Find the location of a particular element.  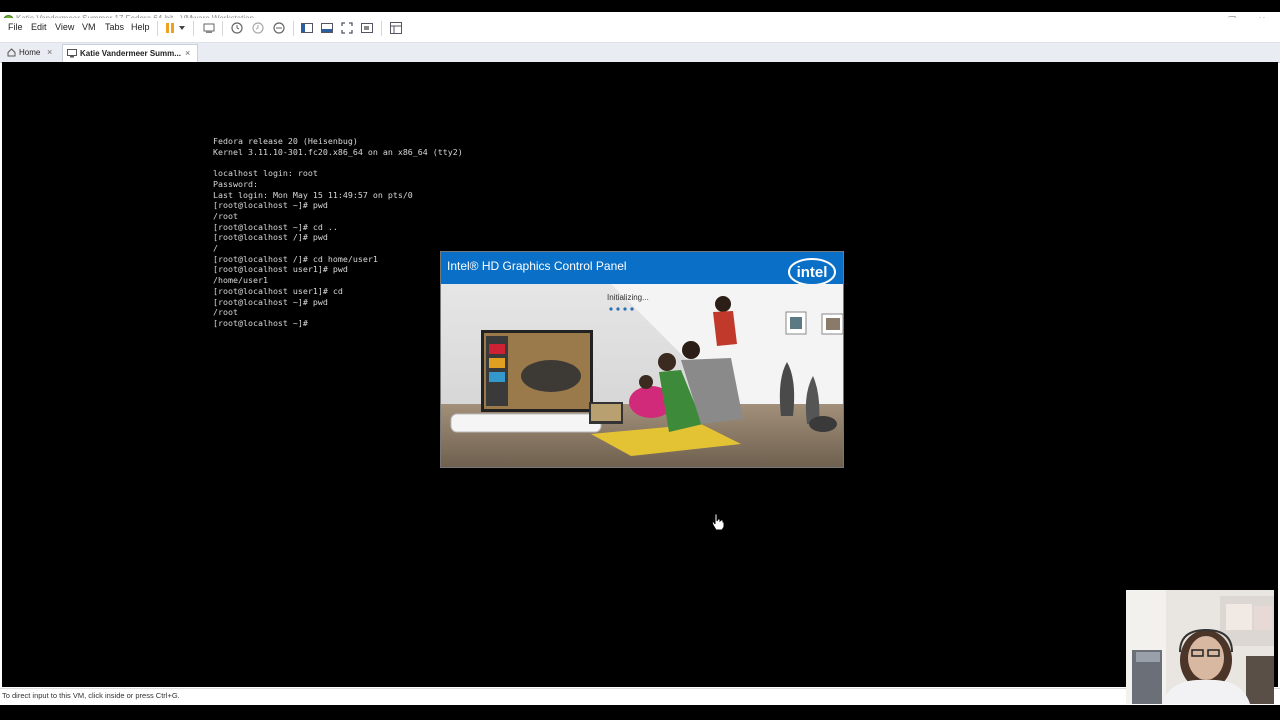

menu-edit: Edit is located at coordinates (39, 27).